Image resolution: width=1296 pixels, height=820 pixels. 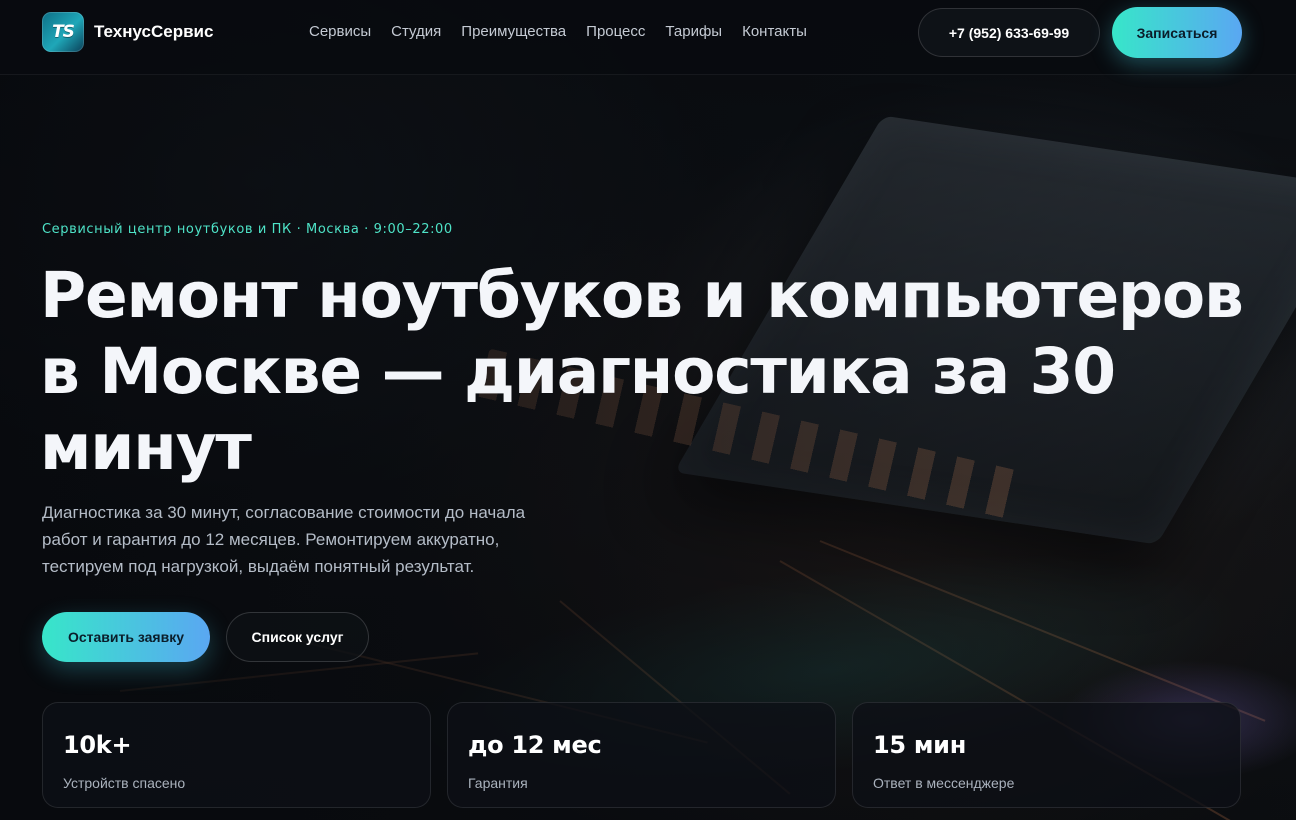 What do you see at coordinates (535, 745) in the screenshot?
I see `stat-value: до 12 мес` at bounding box center [535, 745].